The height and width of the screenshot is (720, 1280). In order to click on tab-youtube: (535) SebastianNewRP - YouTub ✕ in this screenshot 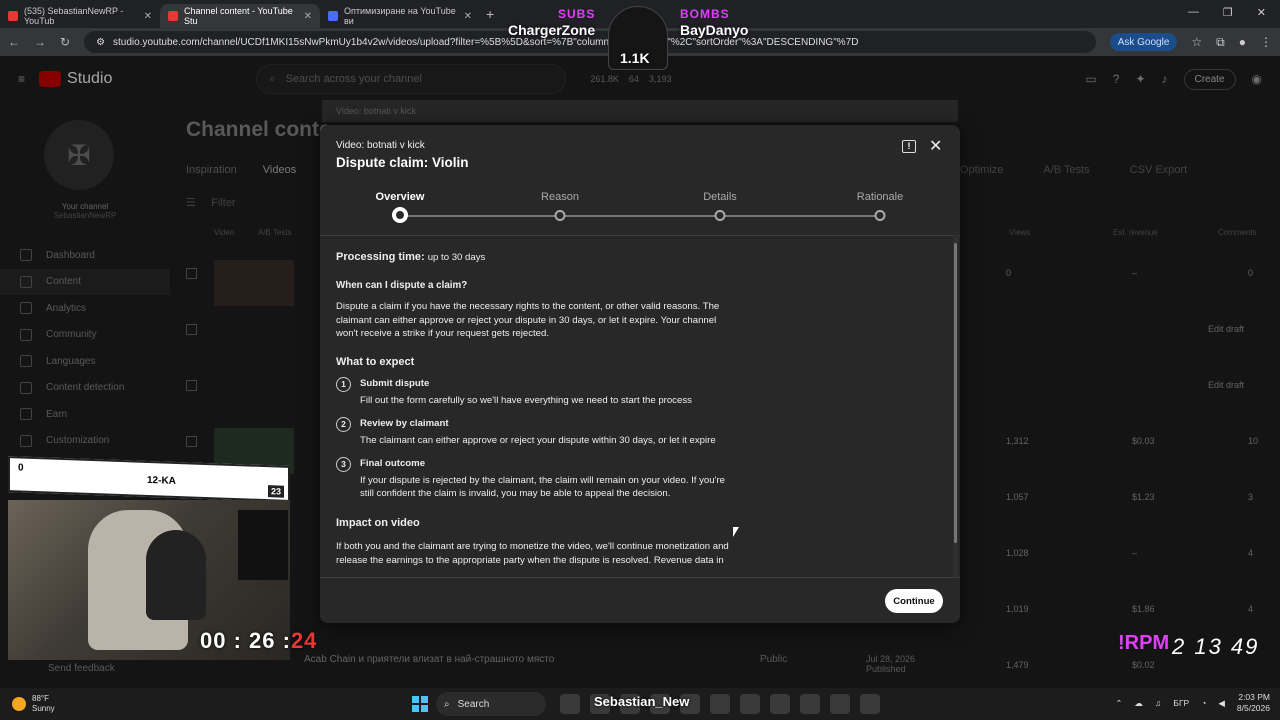, I will do `click(80, 16)`.